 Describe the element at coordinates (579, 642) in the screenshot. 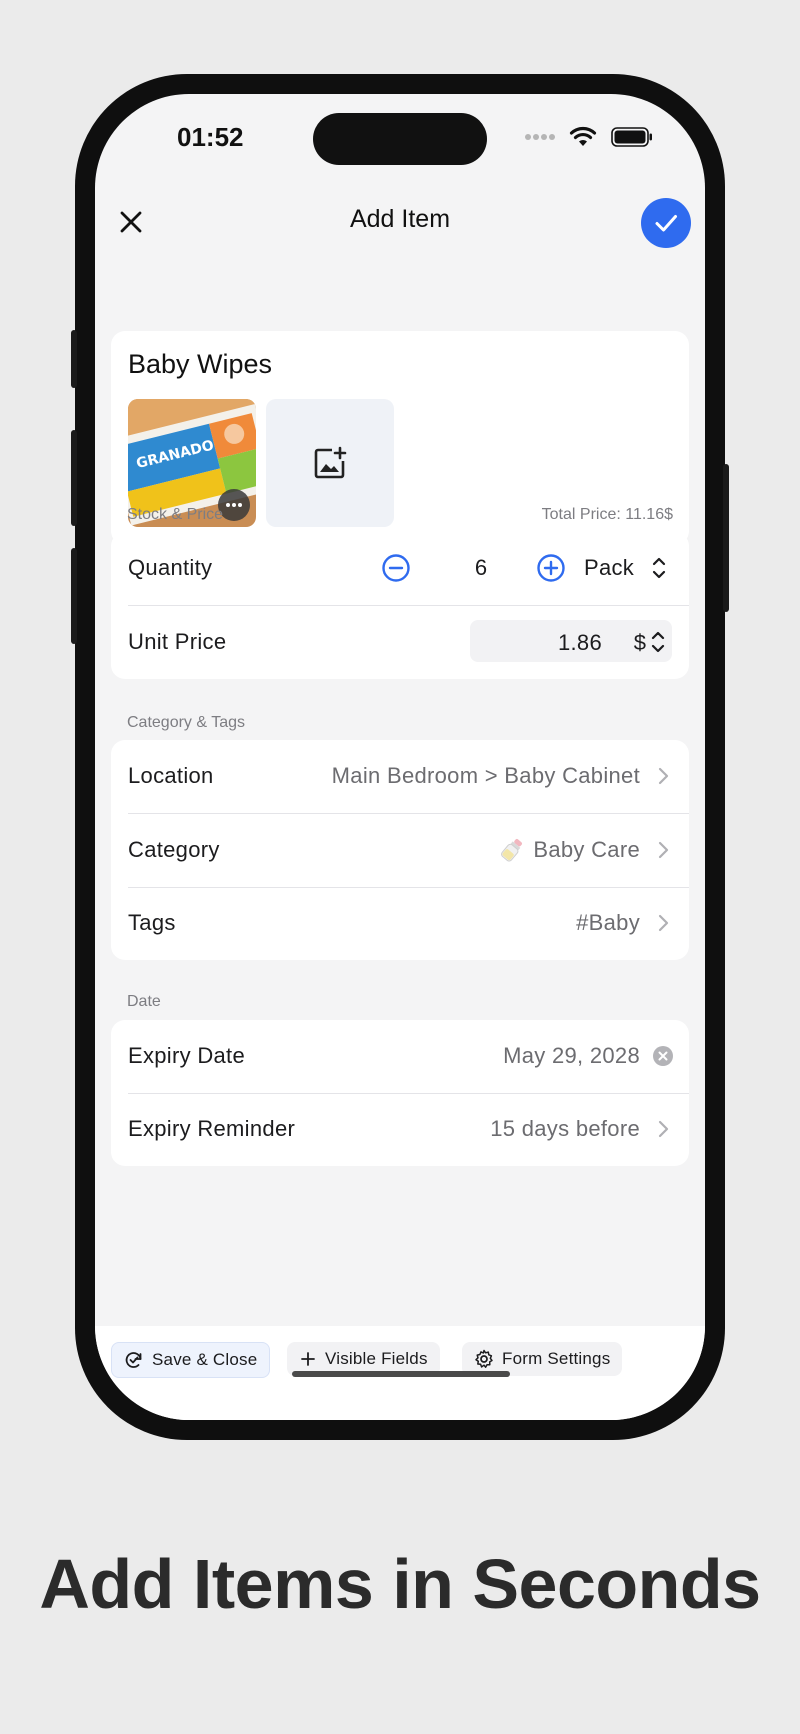

I see `unit-price-value: 1.86` at that location.